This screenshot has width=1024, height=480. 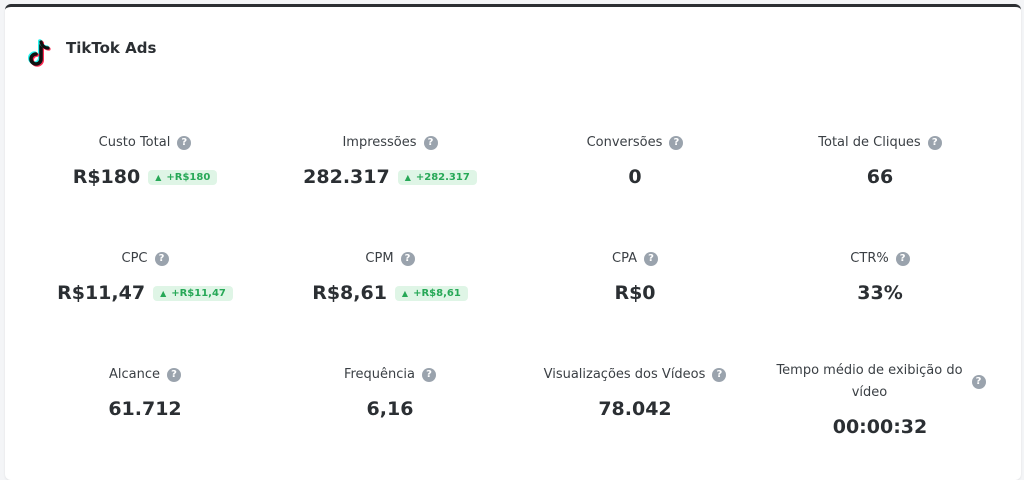 What do you see at coordinates (145, 161) in the screenshot?
I see `metric-custo-total: Custo Total ? R$180 ▲ +R$180` at bounding box center [145, 161].